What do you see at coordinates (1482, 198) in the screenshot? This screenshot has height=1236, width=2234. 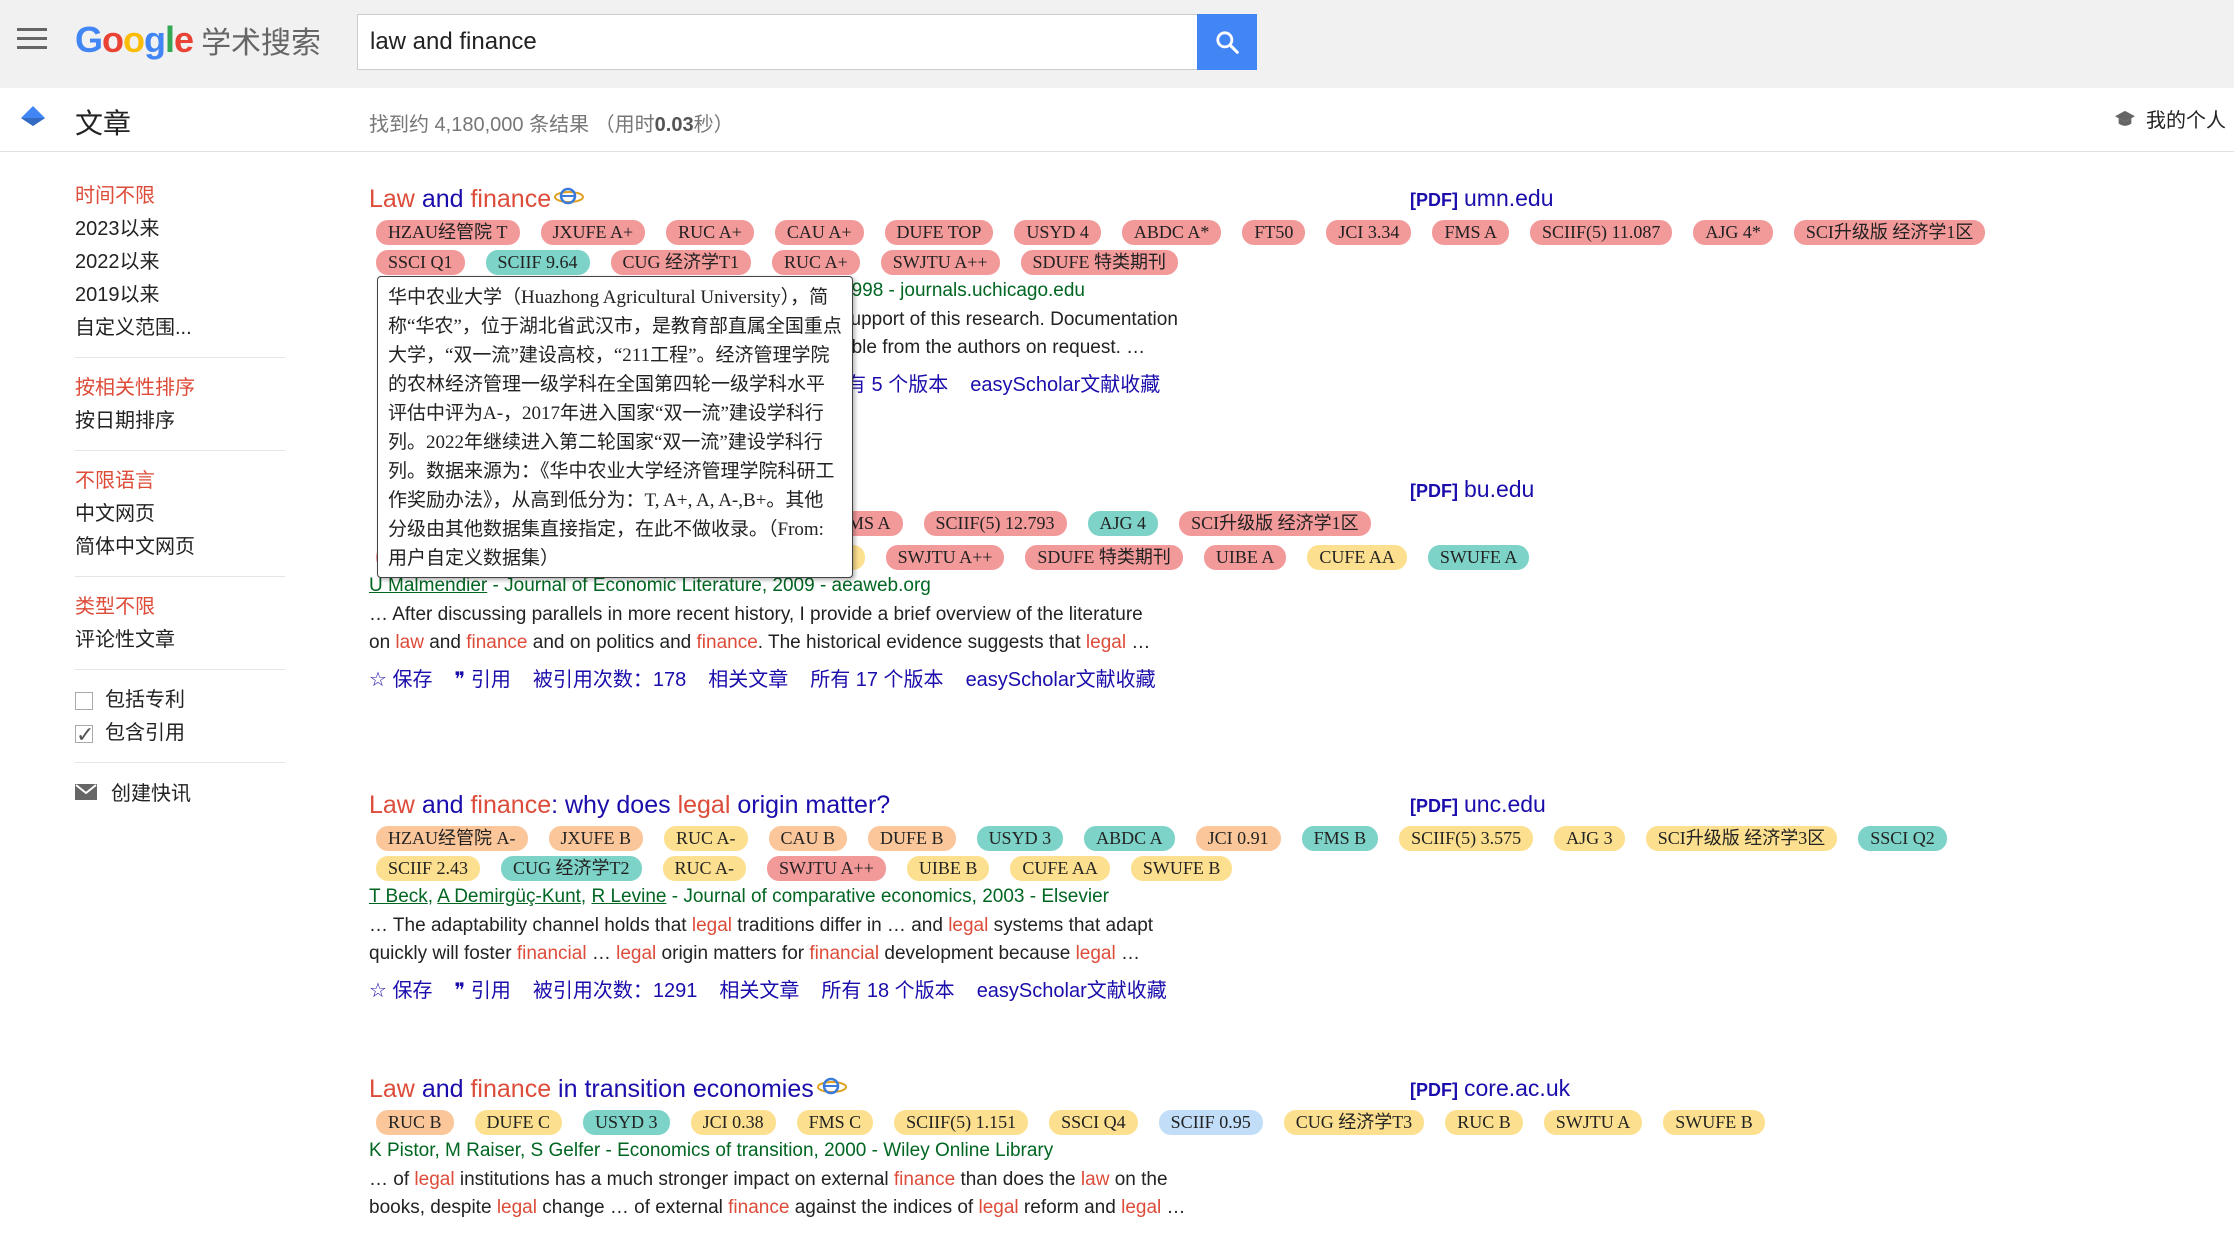 I see `pdf-link: [PDF] umn.edu` at bounding box center [1482, 198].